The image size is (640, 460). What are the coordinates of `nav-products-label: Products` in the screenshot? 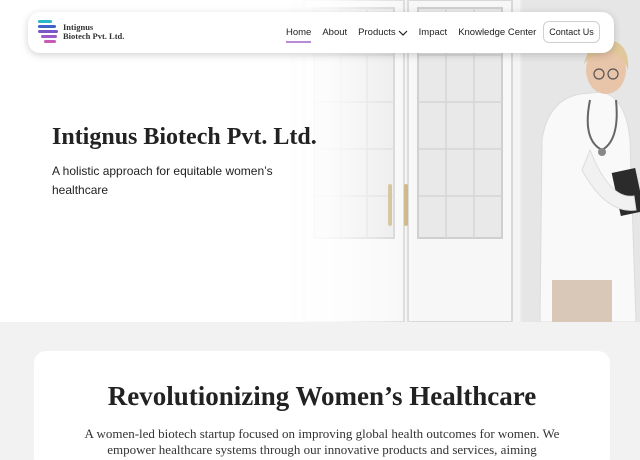 It's located at (377, 32).